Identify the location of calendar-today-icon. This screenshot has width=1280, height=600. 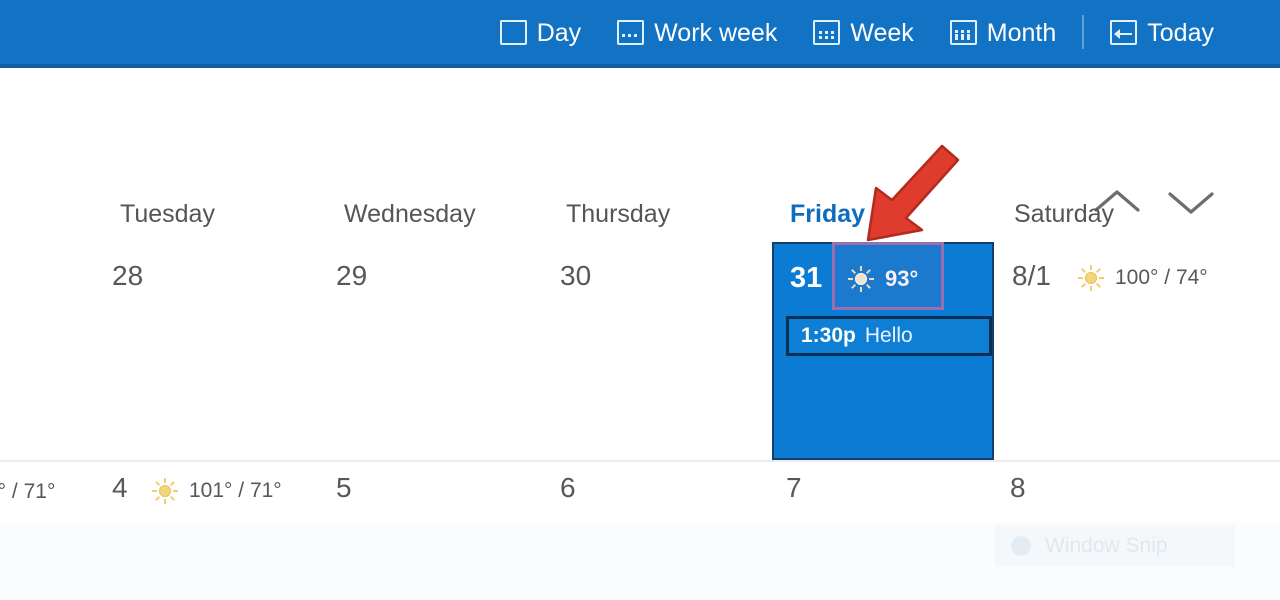
(1124, 32).